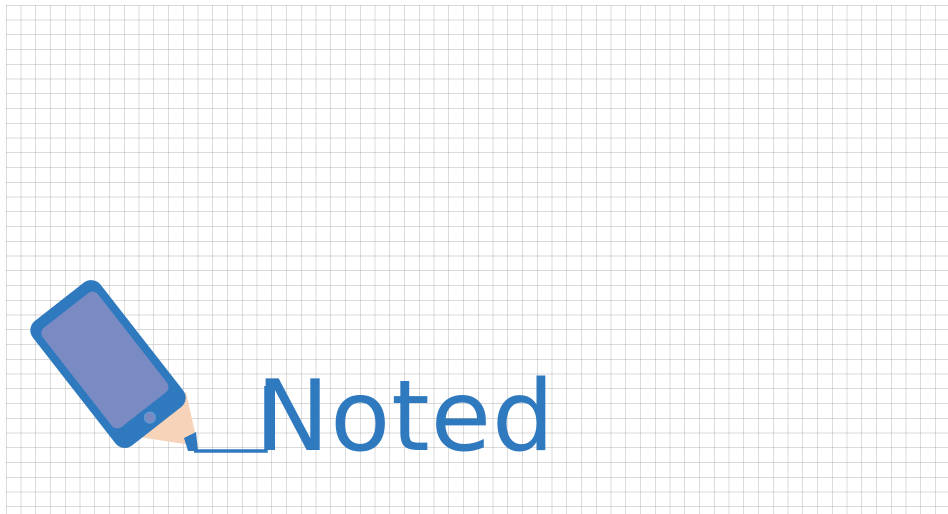  I want to click on wordmark-text: Noted, so click(405, 417).